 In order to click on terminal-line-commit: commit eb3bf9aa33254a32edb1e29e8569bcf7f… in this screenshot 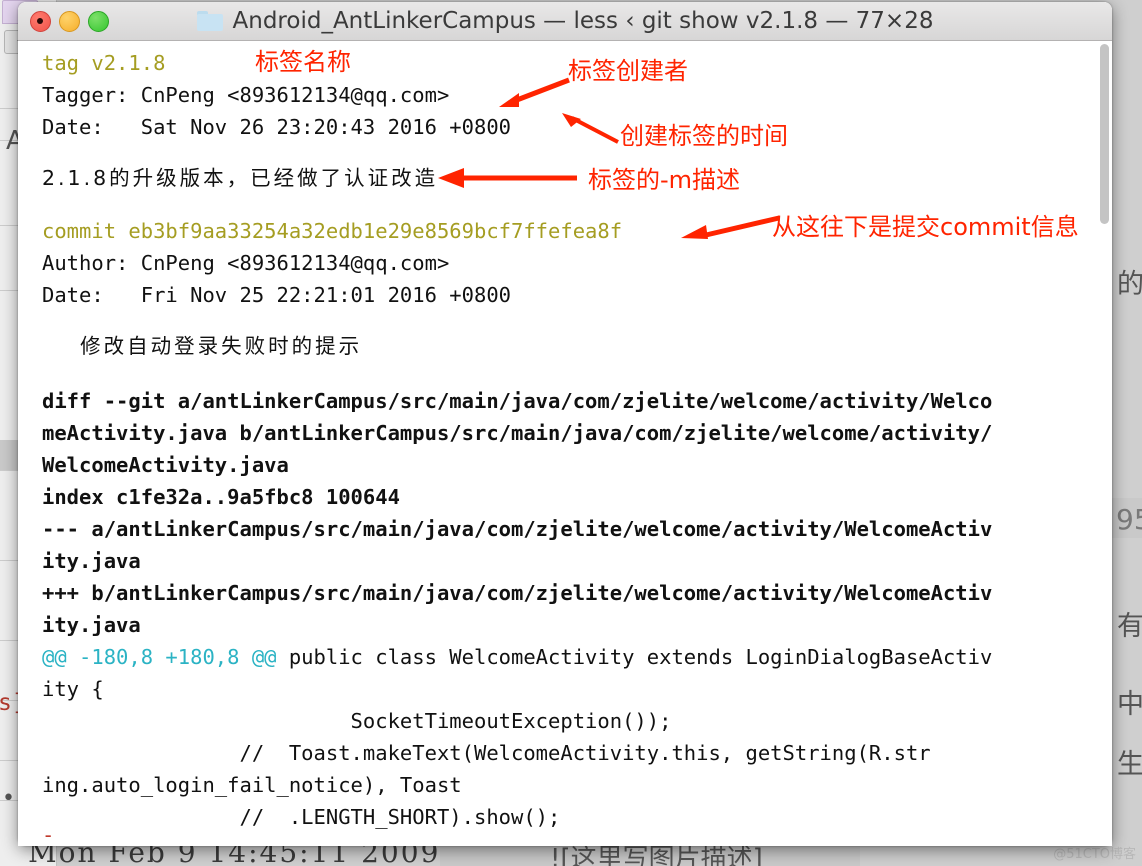, I will do `click(332, 231)`.